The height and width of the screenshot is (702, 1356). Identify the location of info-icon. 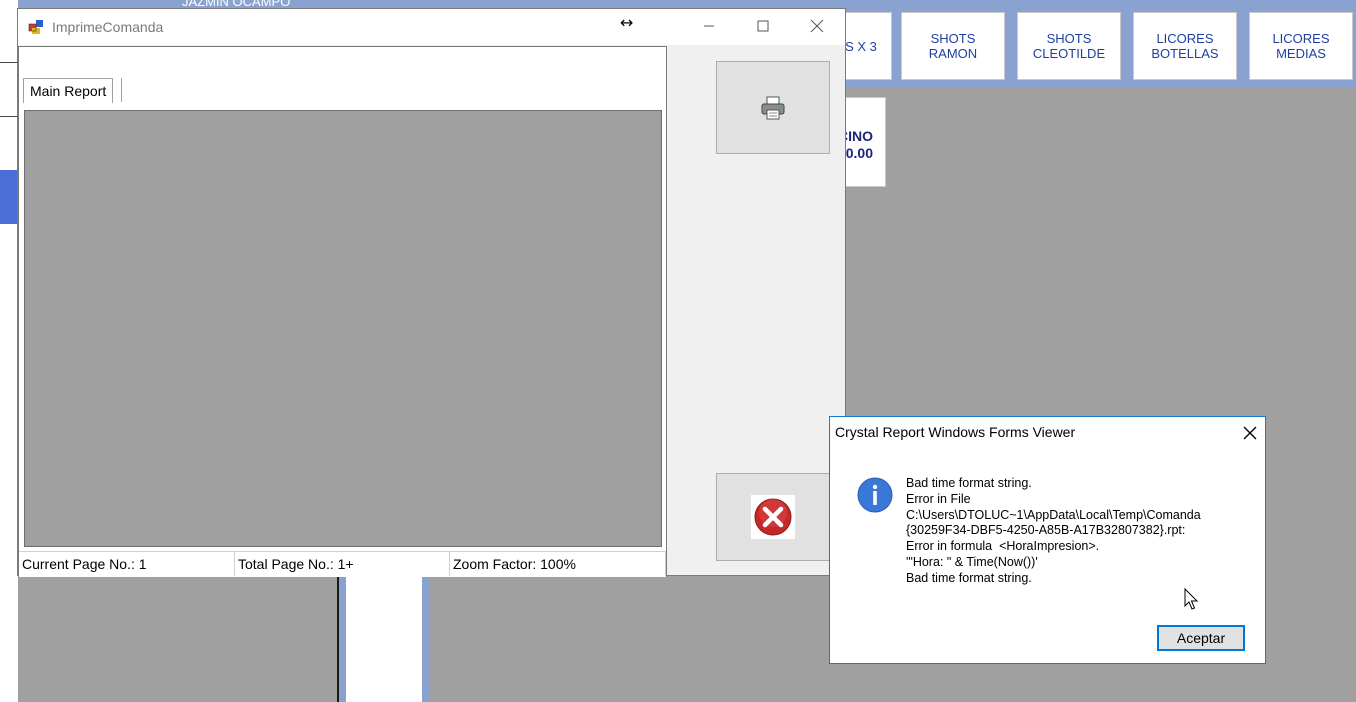
(875, 495).